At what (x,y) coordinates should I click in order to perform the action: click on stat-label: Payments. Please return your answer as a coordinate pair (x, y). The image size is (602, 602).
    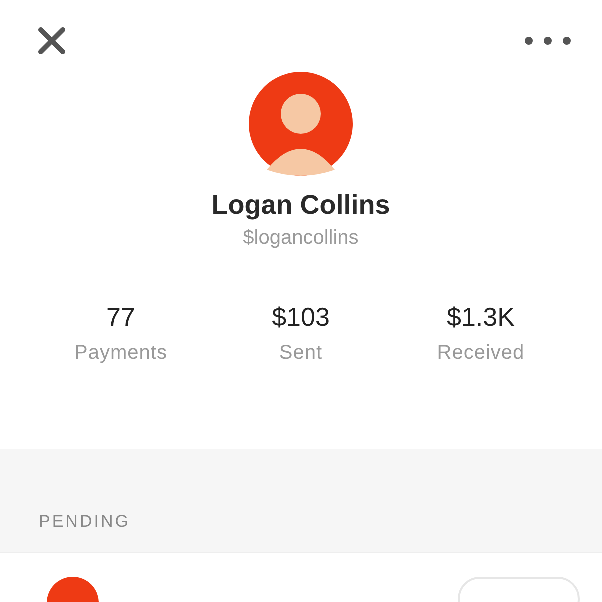
    Looking at the image, I should click on (121, 353).